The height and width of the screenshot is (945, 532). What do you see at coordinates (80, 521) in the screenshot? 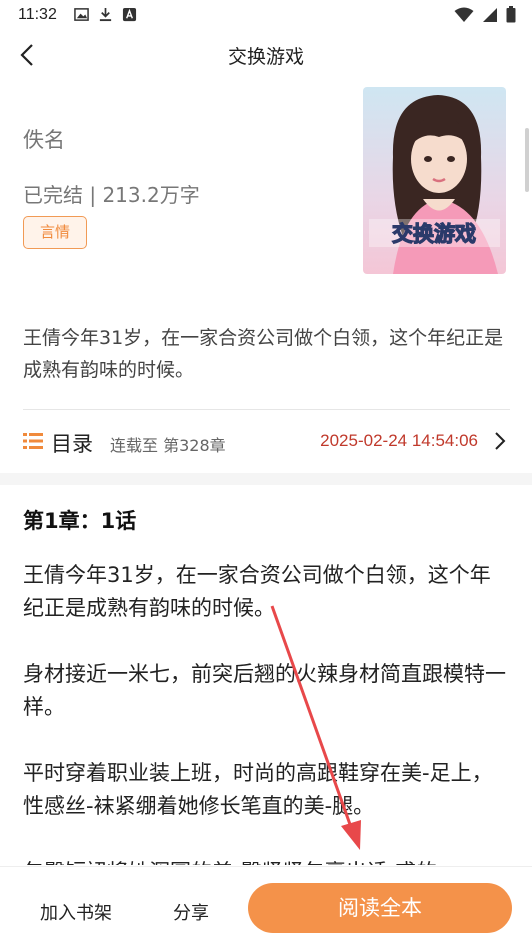
I see `chapter-title: 第1章：1话` at bounding box center [80, 521].